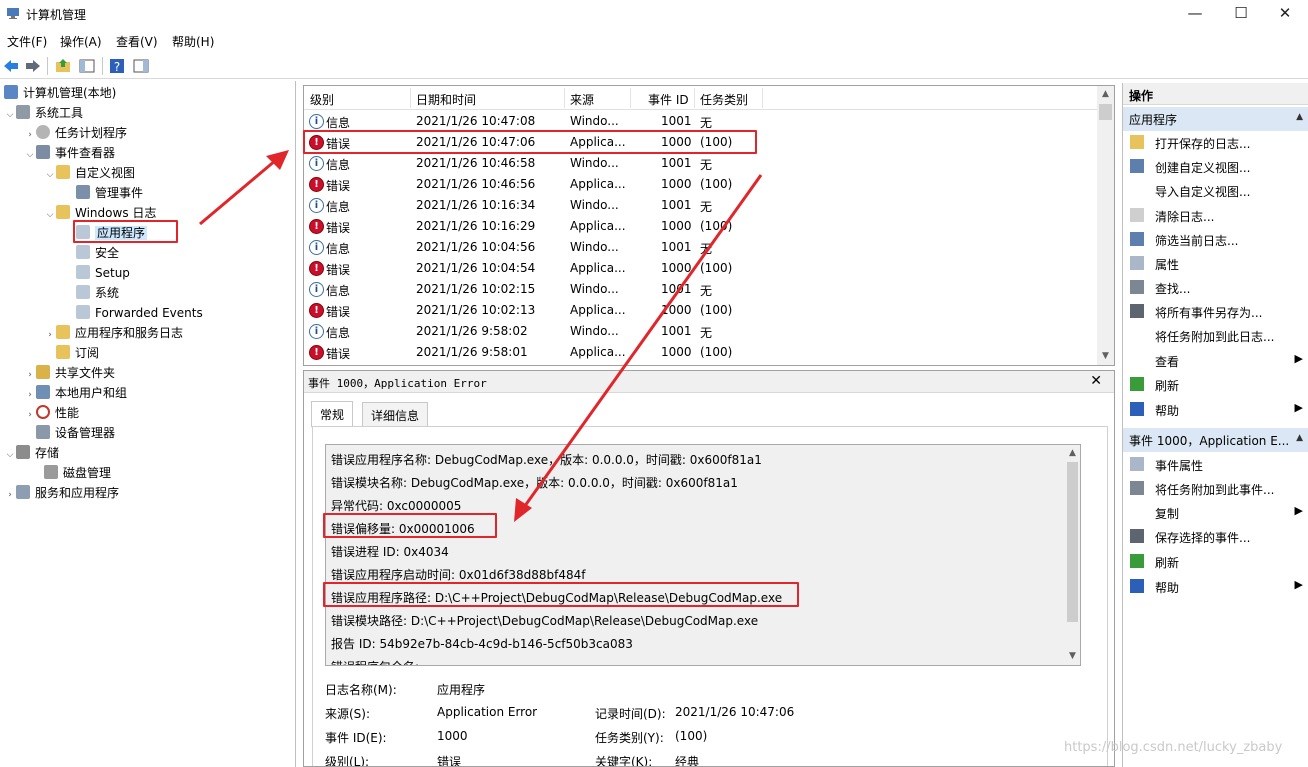 The image size is (1308, 767). Describe the element at coordinates (133, 313) in the screenshot. I see `tree-node-forwarded-events: Forwarded Events` at that location.